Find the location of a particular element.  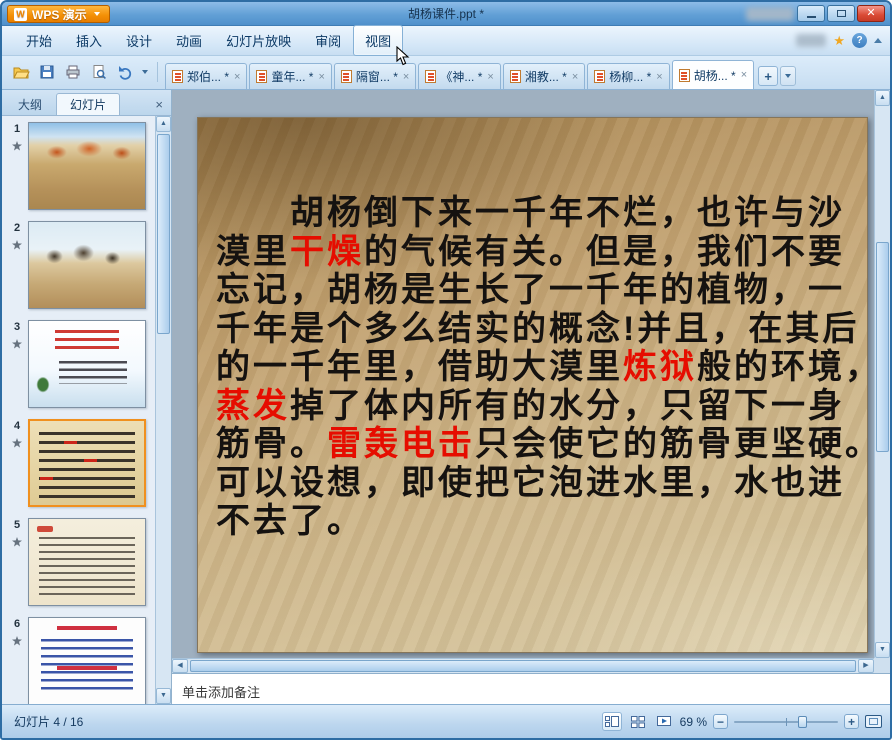

menu-tab-审阅: 审阅 is located at coordinates (328, 40).